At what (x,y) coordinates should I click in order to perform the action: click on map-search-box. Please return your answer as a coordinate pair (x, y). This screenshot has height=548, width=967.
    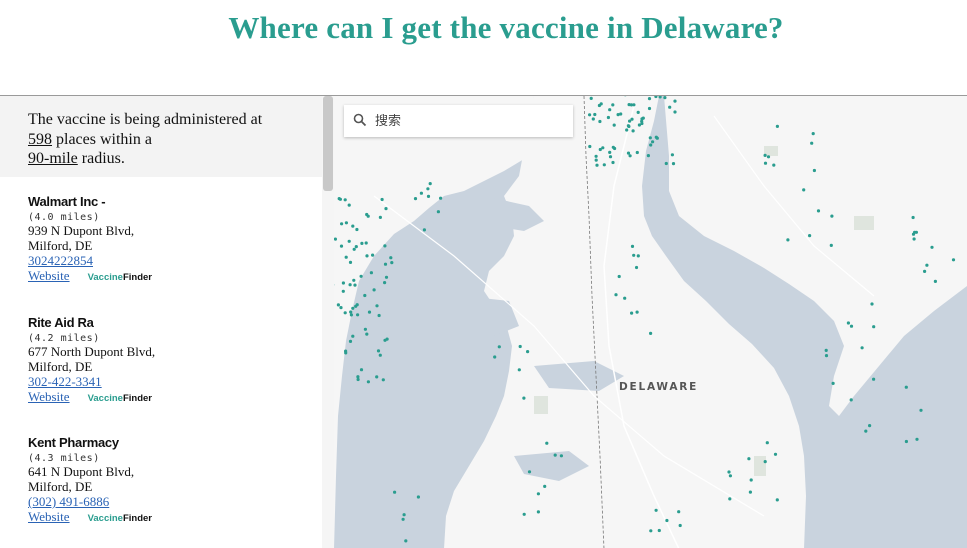
    Looking at the image, I should click on (458, 121).